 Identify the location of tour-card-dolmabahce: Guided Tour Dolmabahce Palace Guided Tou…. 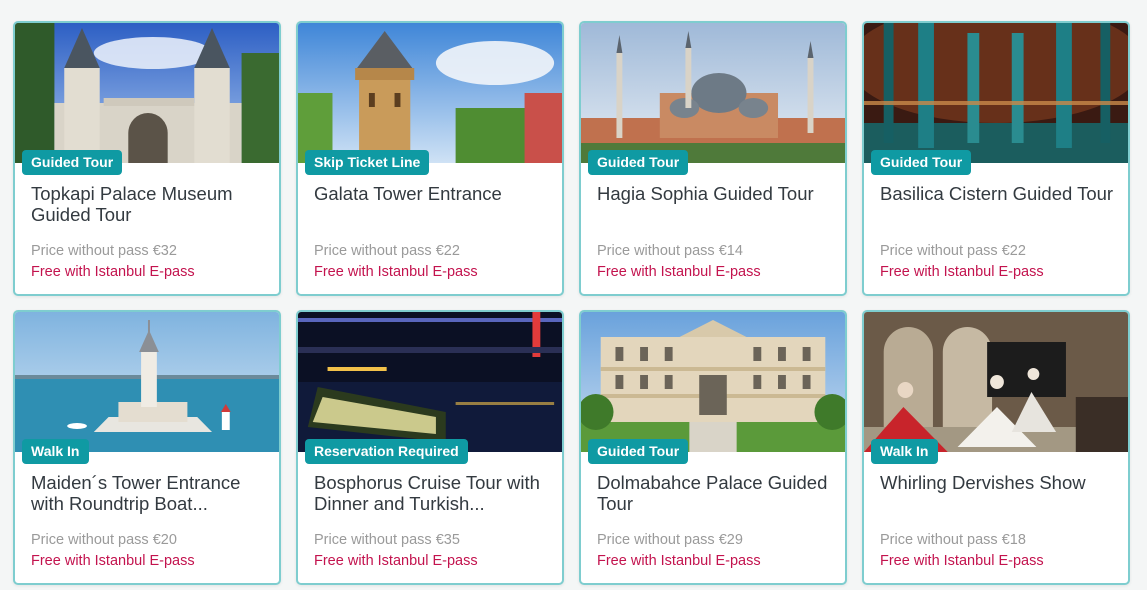
(713, 447).